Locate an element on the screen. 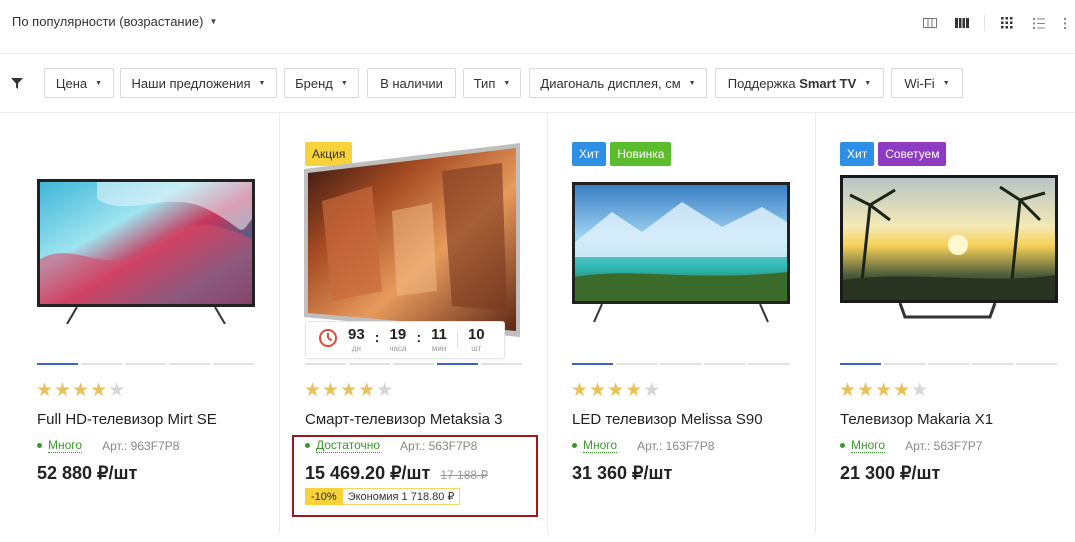 Image resolution: width=1075 pixels, height=542 pixels. product-title: Смарт-телевизор Metaksia 3 is located at coordinates (403, 419).